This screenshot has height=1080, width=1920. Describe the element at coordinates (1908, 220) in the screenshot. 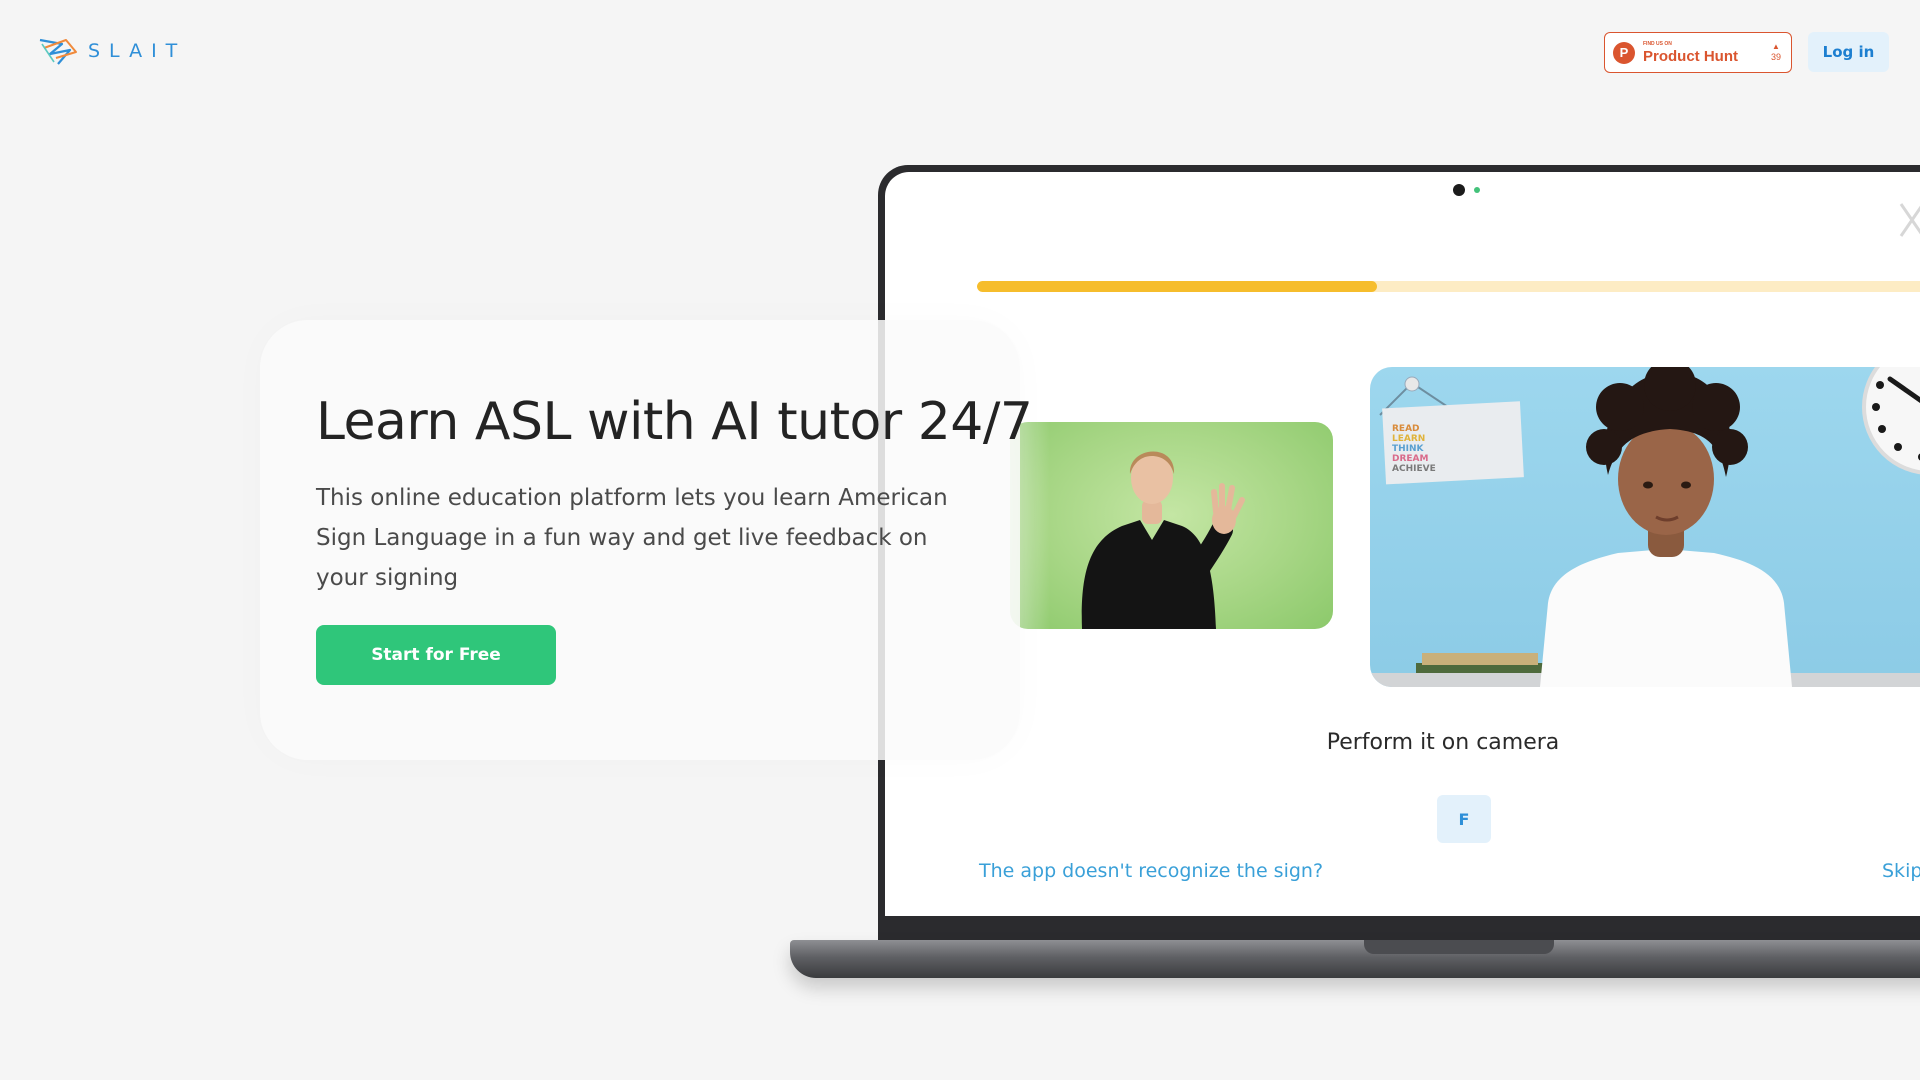

I see `close-icon` at that location.